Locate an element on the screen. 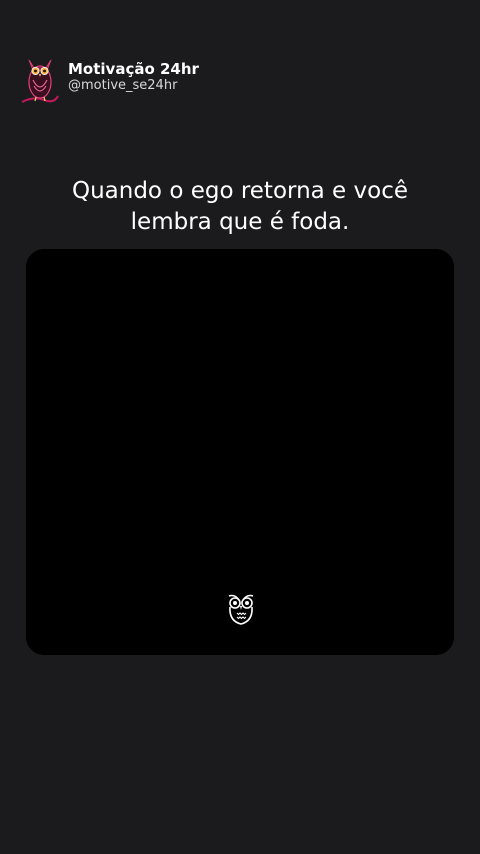 The height and width of the screenshot is (854, 480). profile-name: Motivação 24hr is located at coordinates (133, 69).